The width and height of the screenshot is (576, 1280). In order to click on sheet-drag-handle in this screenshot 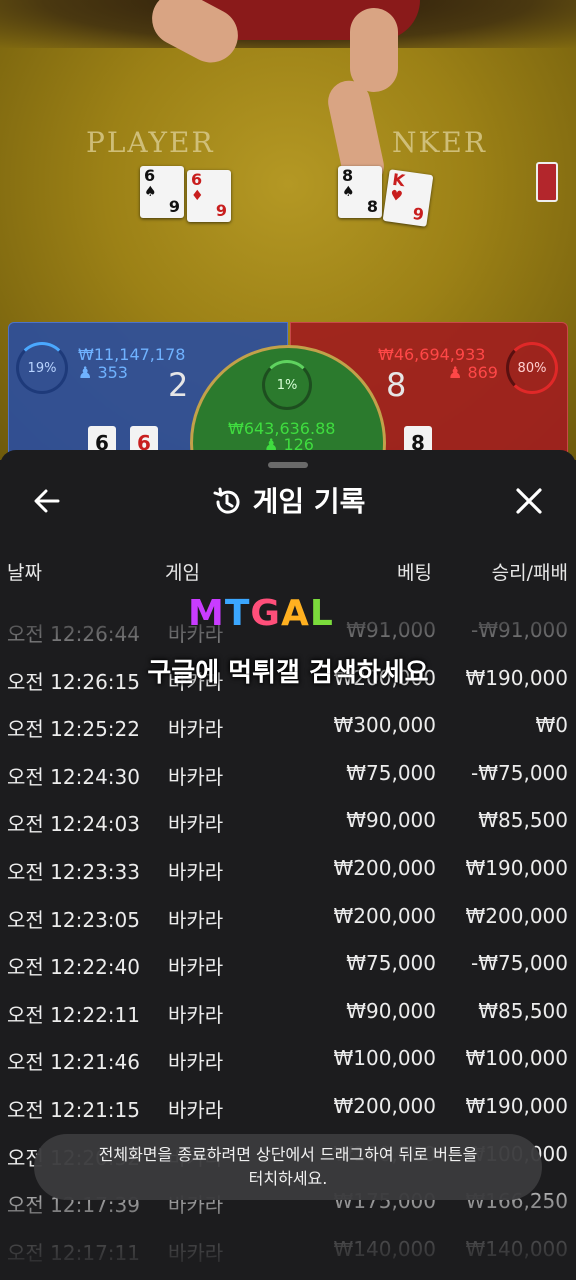, I will do `click(288, 465)`.